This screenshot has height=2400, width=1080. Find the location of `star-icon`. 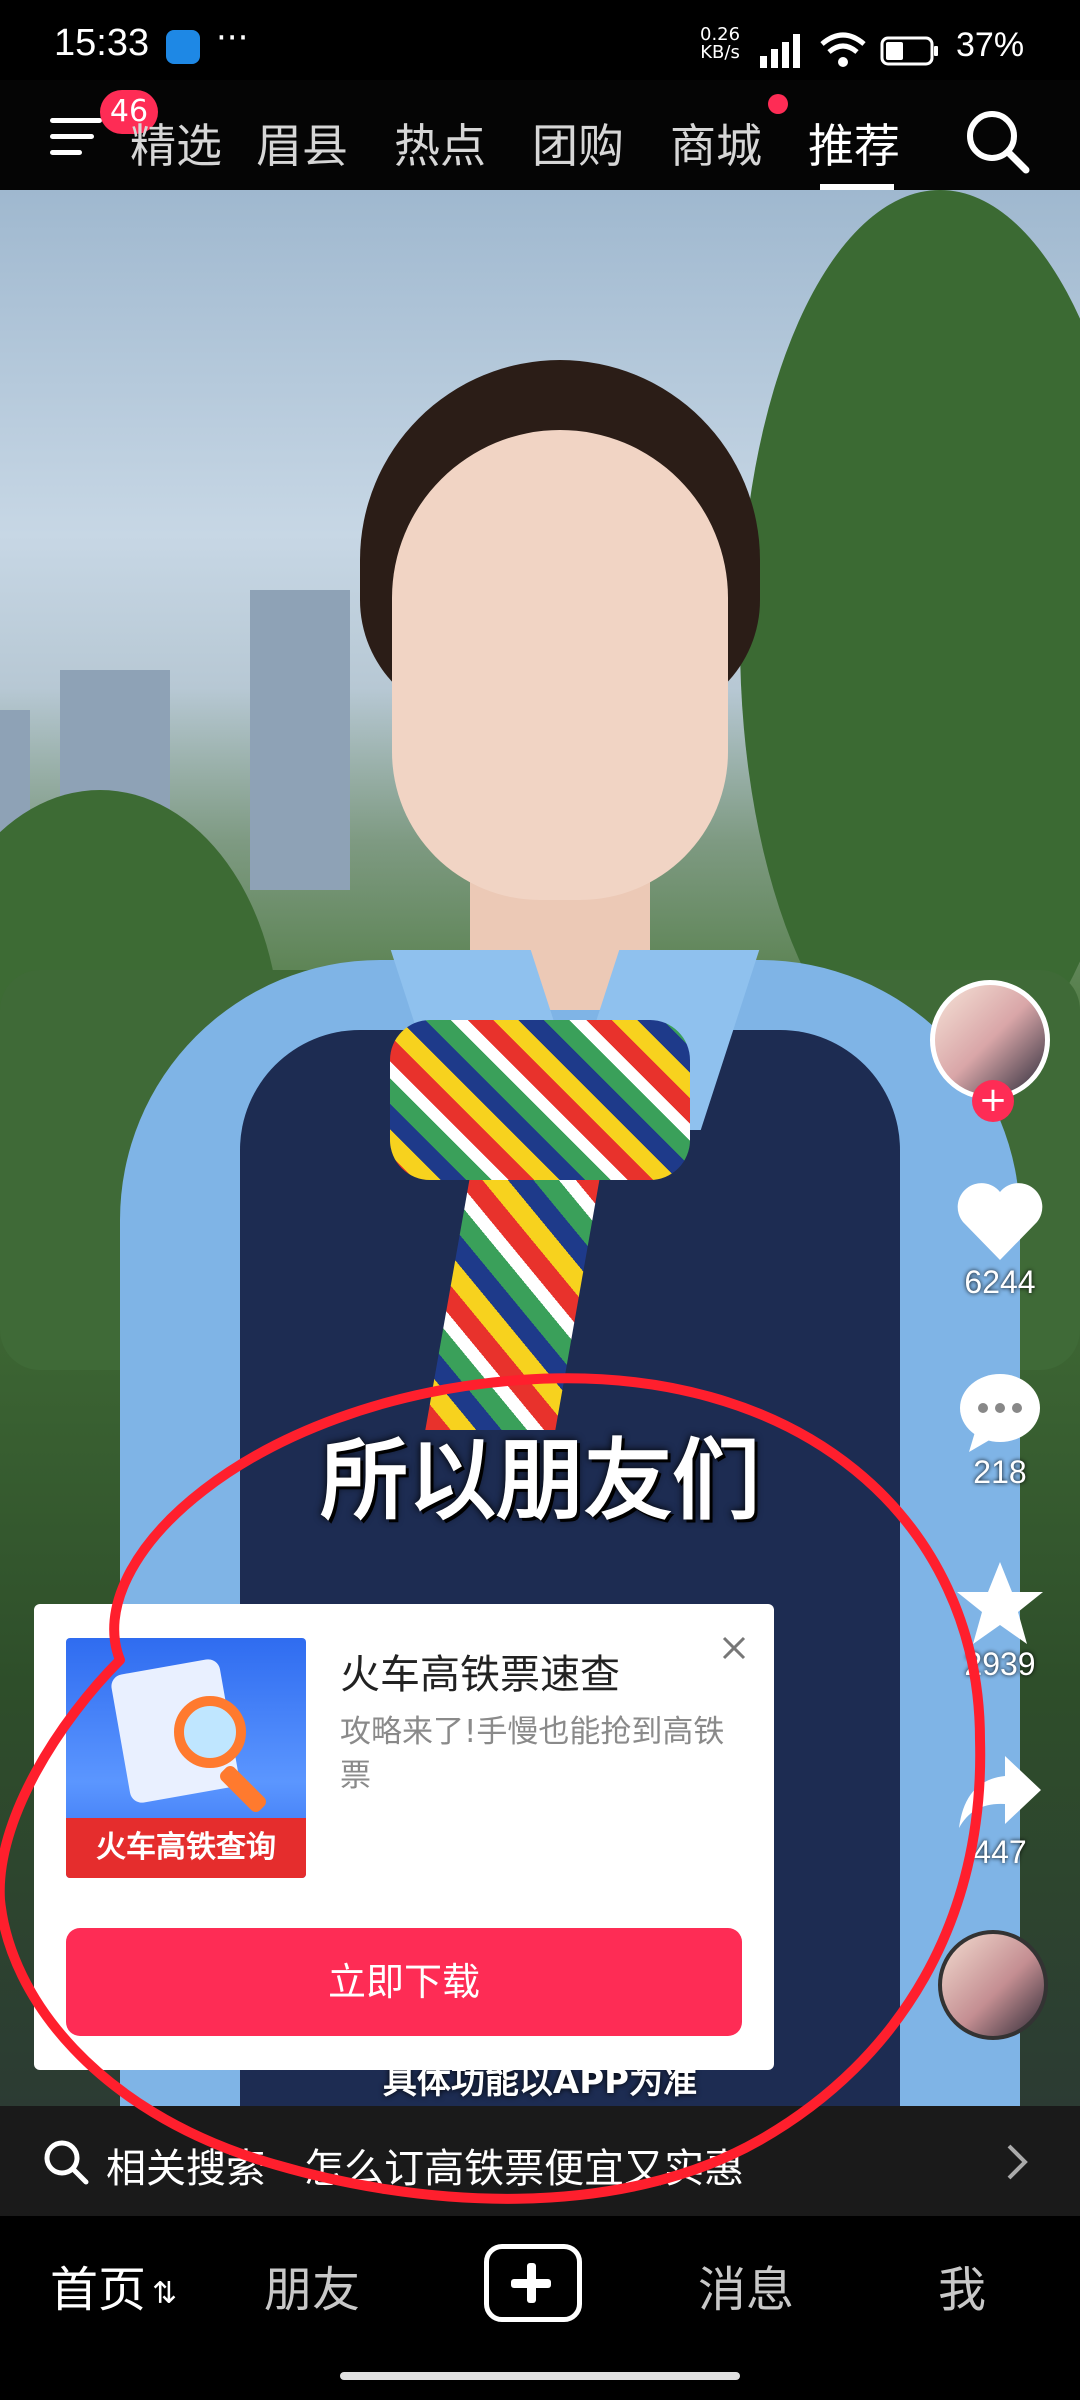

star-icon is located at coordinates (1000, 1603).